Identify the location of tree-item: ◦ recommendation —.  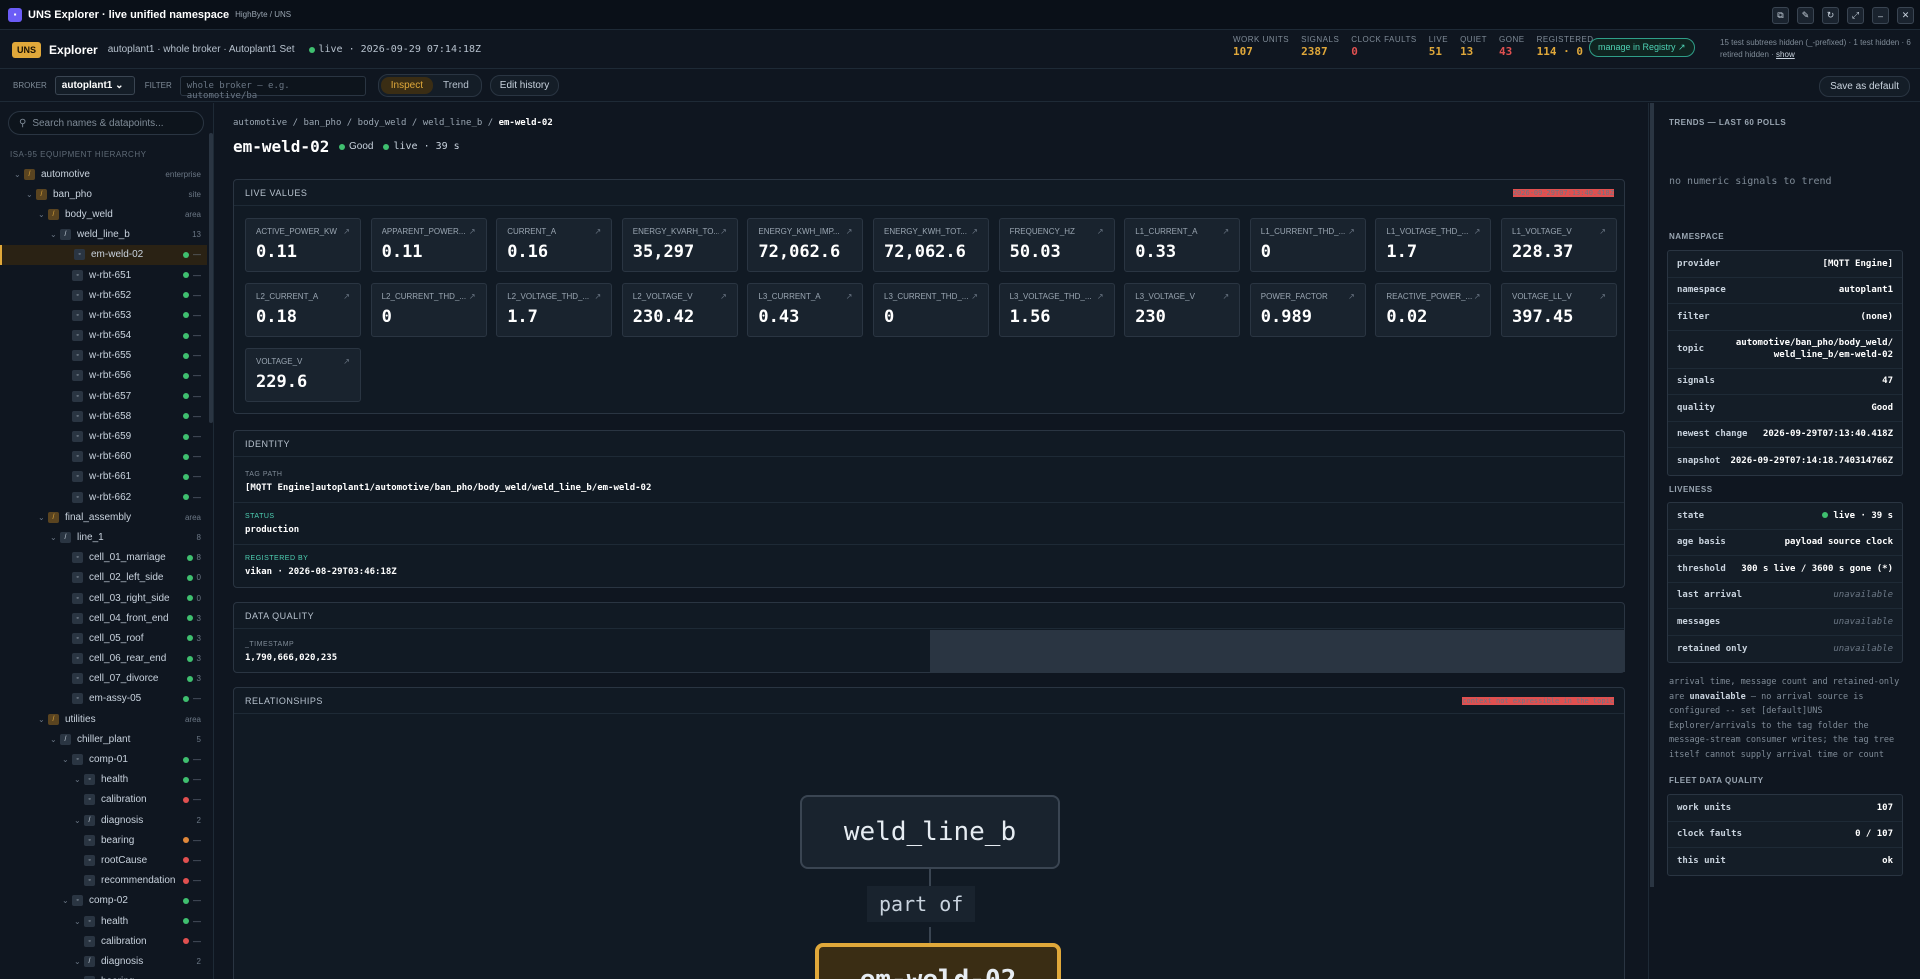
(103, 881).